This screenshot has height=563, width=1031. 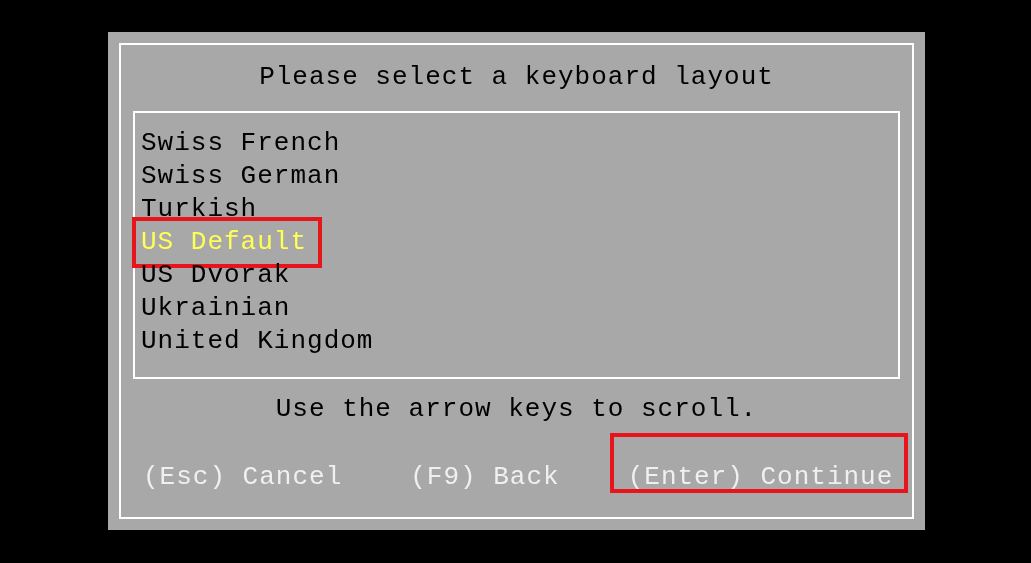 What do you see at coordinates (516, 77) in the screenshot?
I see `dialog-title: Please select a keyboard layout` at bounding box center [516, 77].